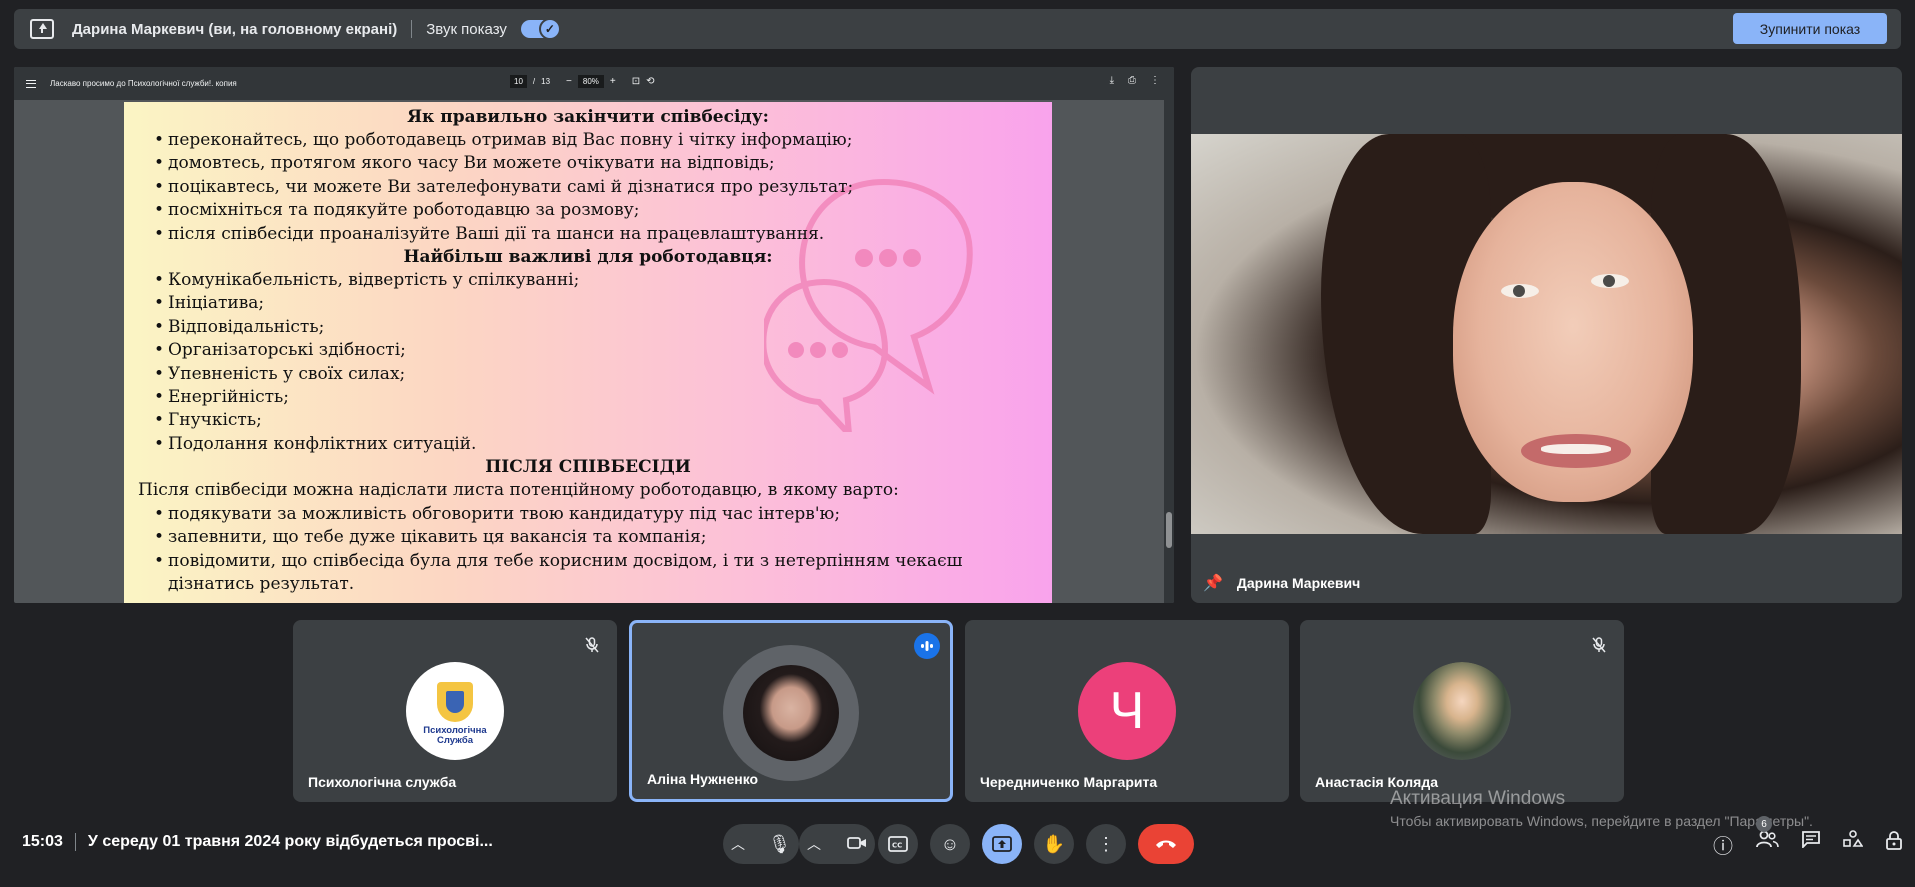 The image size is (1915, 887). What do you see at coordinates (588, 328) in the screenshot?
I see `list-item: Відповідальність;` at bounding box center [588, 328].